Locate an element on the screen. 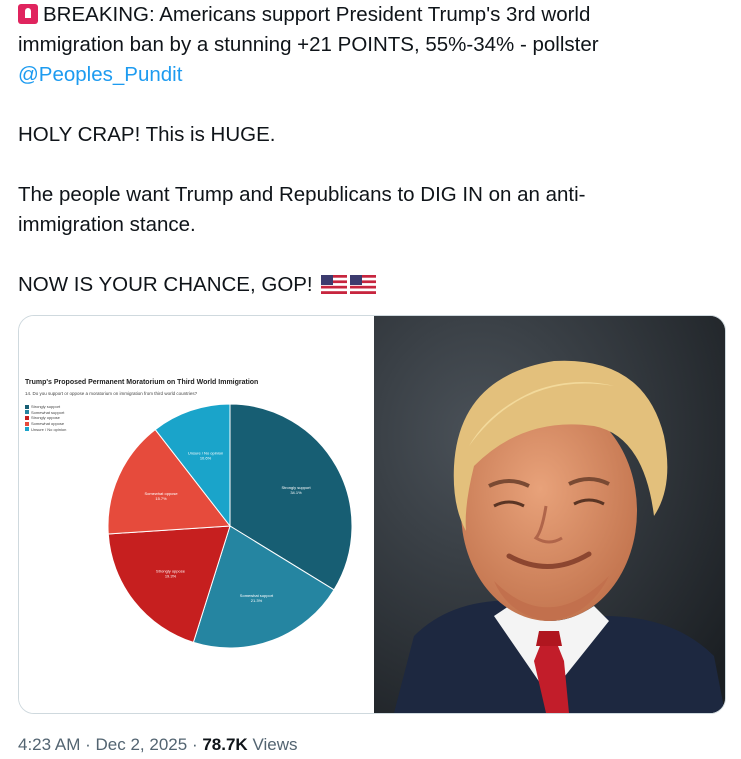 This screenshot has height=759, width=741. mention-link: @Peoples_Pundit is located at coordinates (100, 74).